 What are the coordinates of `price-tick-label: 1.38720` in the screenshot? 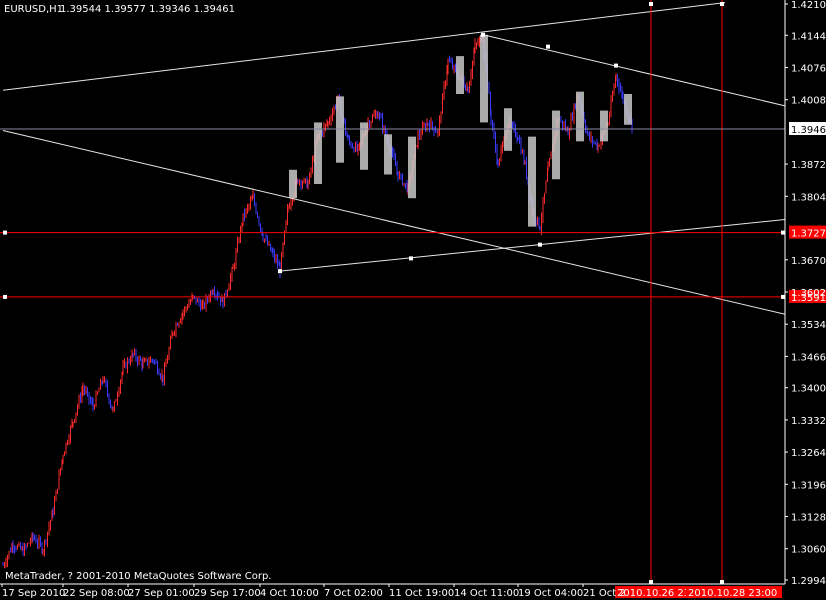 It's located at (808, 165).